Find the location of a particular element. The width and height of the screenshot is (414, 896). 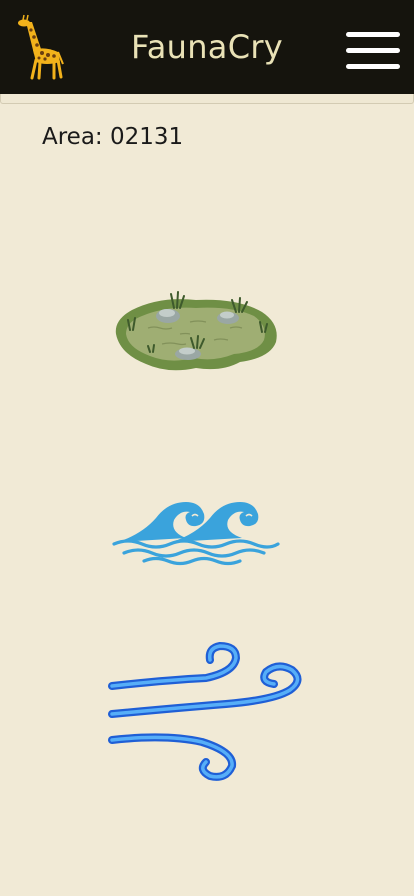

hamburger-menu-icon is located at coordinates (373, 52).